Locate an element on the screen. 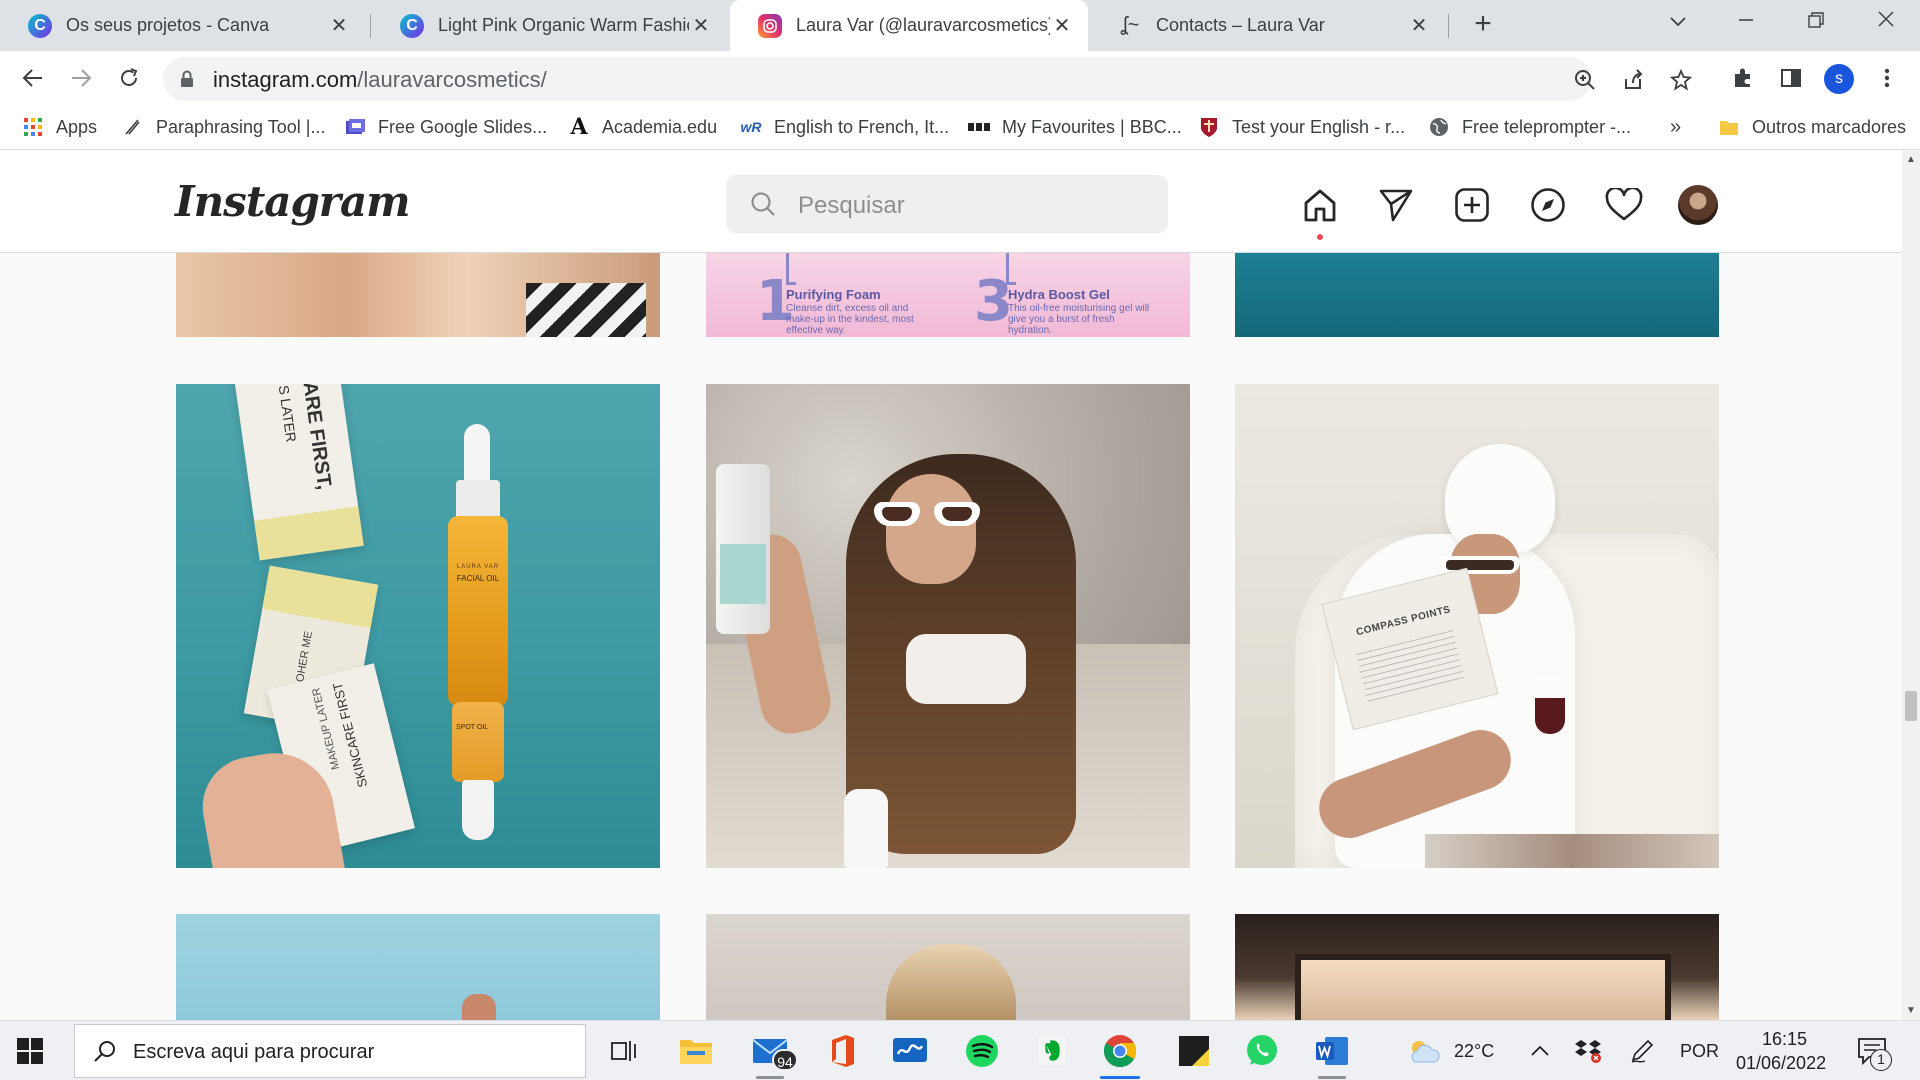  scrollbar-thumb is located at coordinates (1911, 706).